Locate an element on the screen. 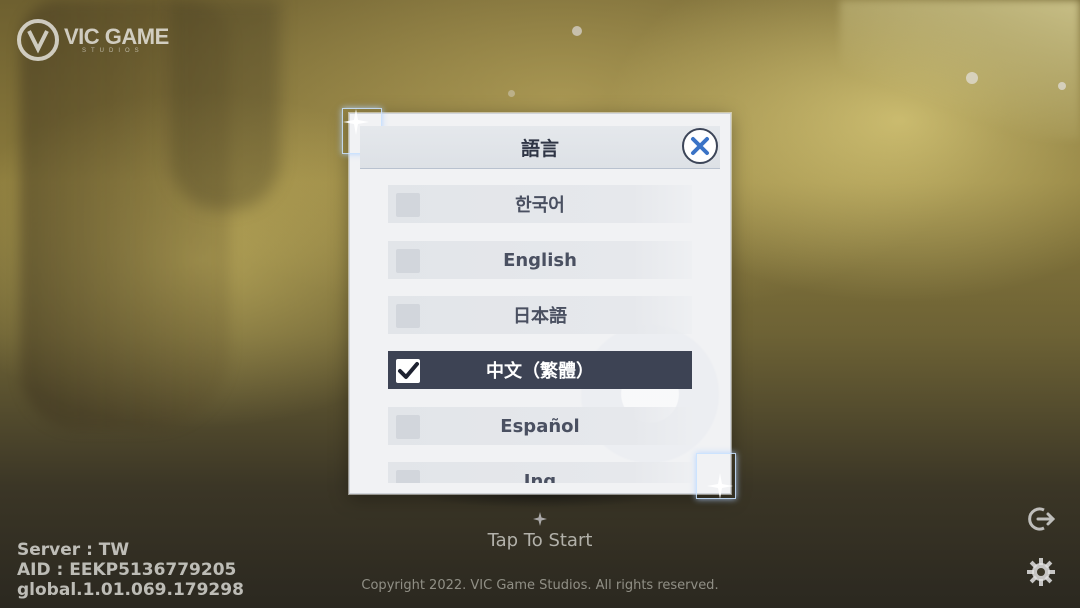 The width and height of the screenshot is (1080, 608). language-label: 日本語 is located at coordinates (540, 316).